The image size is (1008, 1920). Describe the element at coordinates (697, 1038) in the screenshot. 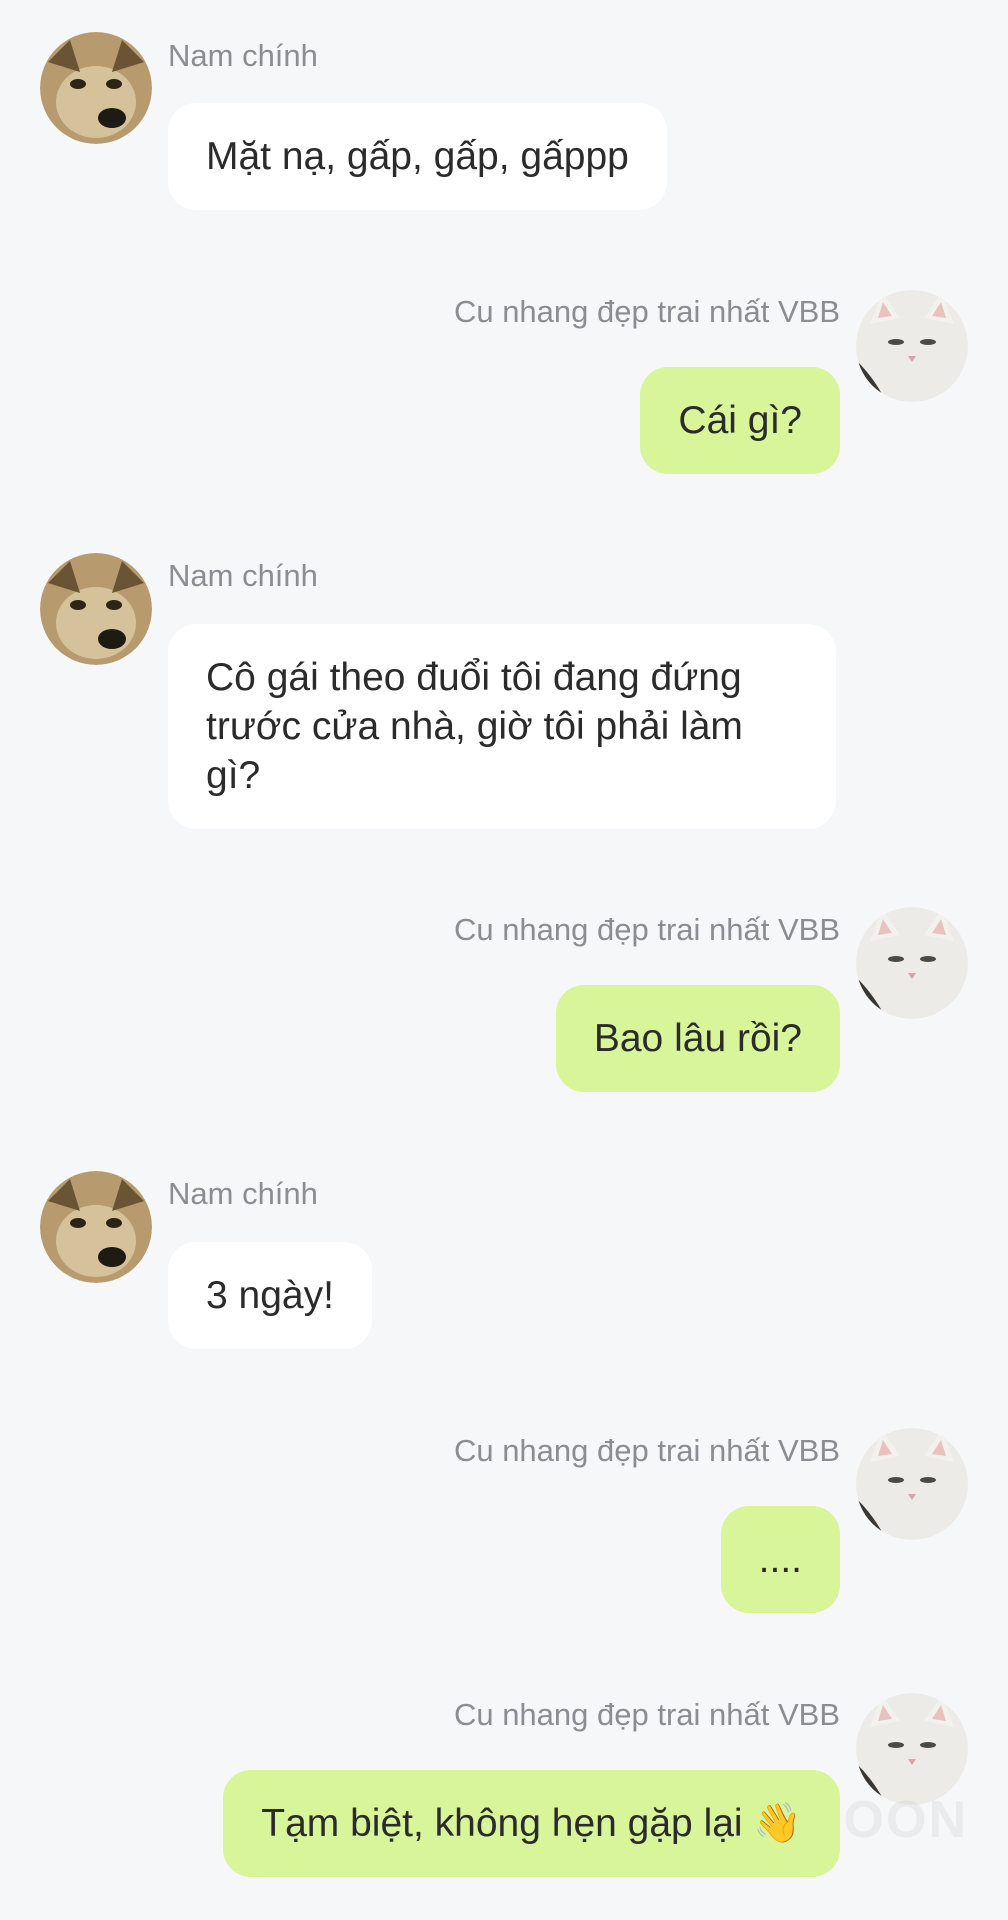

I see `message-bubble: Bao lâu rồi?` at that location.